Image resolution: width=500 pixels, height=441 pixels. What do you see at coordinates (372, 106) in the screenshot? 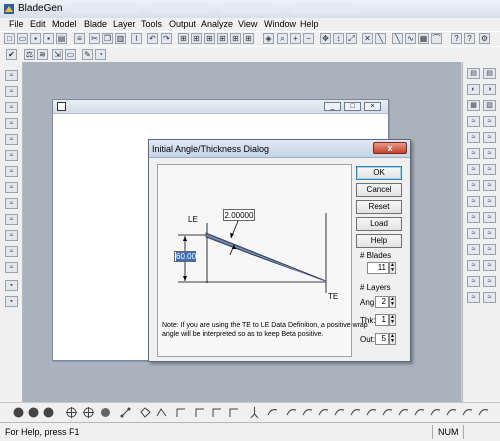
I see `close-icon: ×` at bounding box center [372, 106].